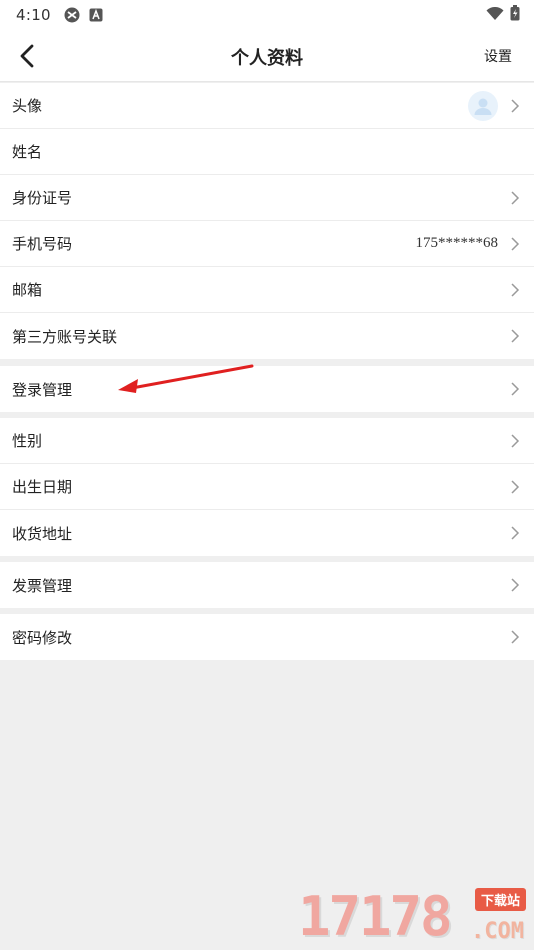 The height and width of the screenshot is (950, 534). What do you see at coordinates (267, 441) in the screenshot?
I see `row-gender: 性别` at bounding box center [267, 441].